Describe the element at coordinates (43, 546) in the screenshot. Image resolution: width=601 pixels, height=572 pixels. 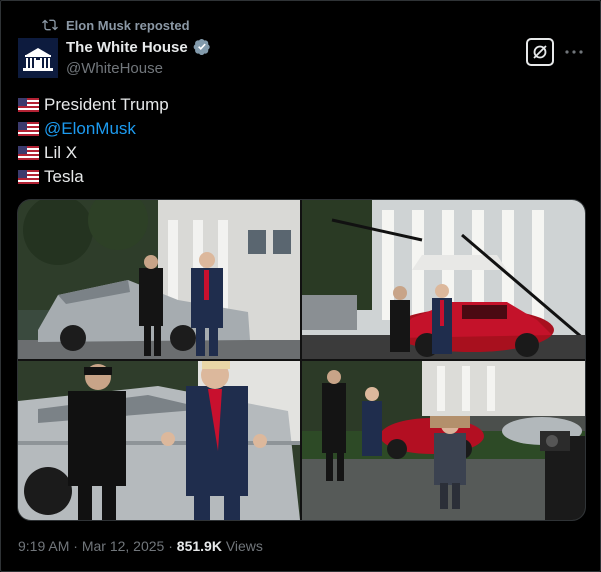
I see `post-time: 9:19 AM` at that location.